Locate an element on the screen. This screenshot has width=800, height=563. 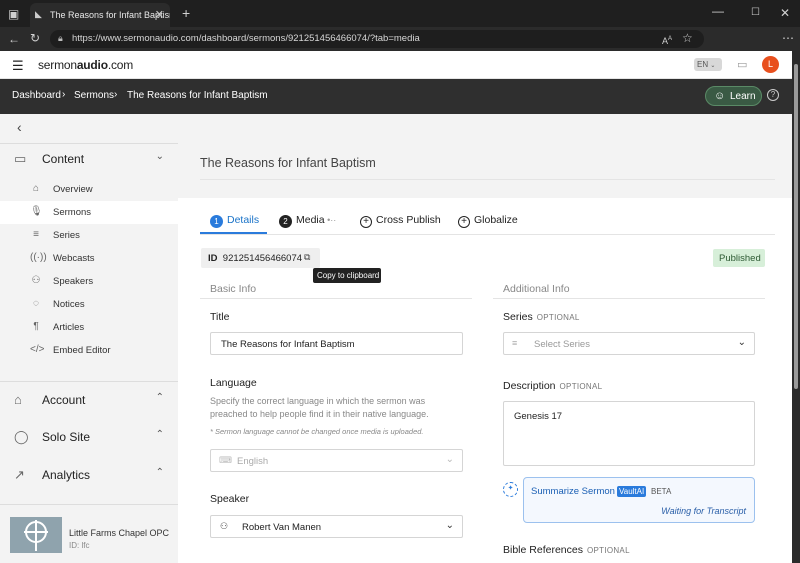
tooltip: Copy to clipboard is located at coordinates (347, 275).